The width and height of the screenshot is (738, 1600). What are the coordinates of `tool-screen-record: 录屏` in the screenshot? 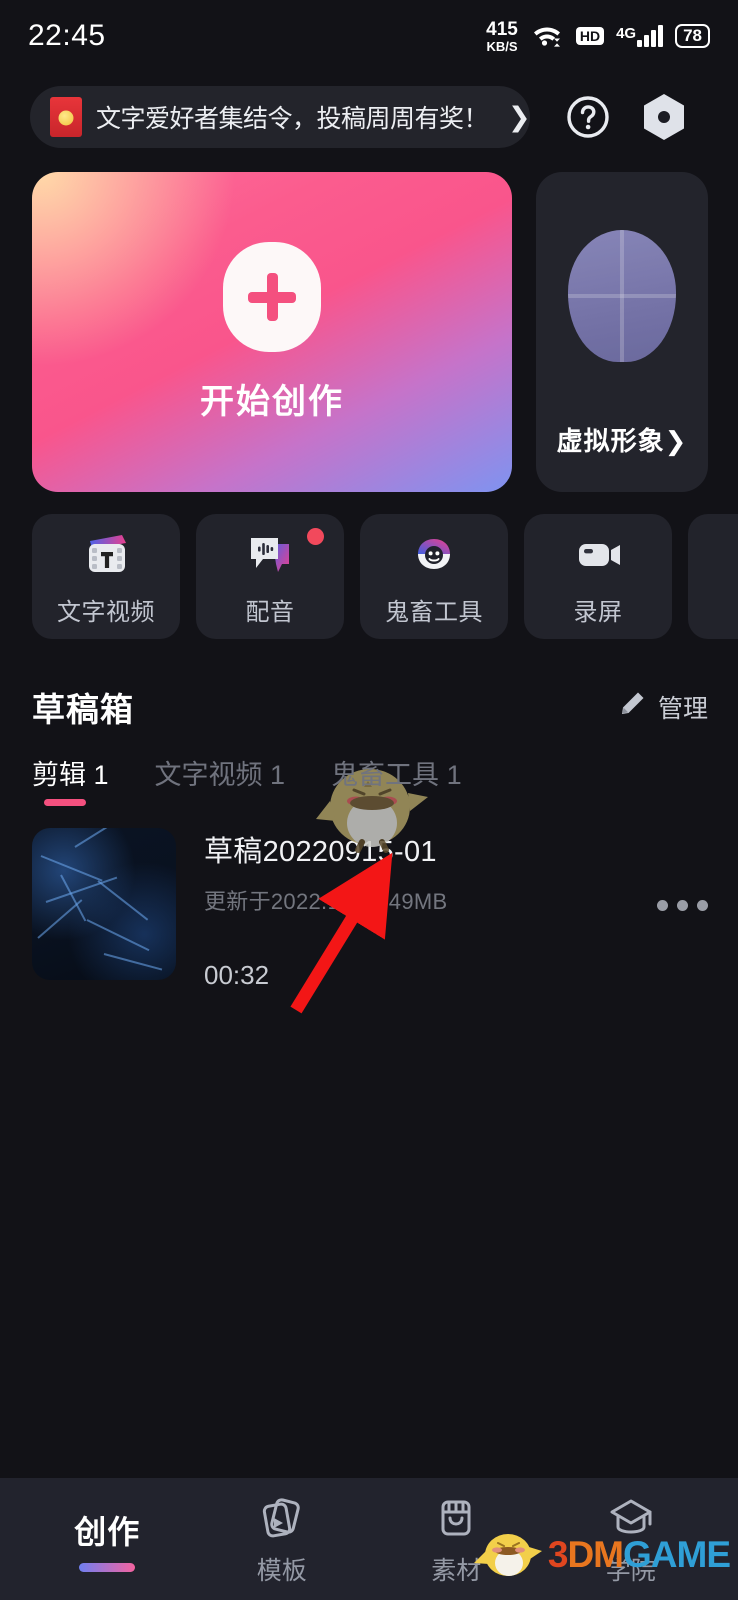 It's located at (598, 576).